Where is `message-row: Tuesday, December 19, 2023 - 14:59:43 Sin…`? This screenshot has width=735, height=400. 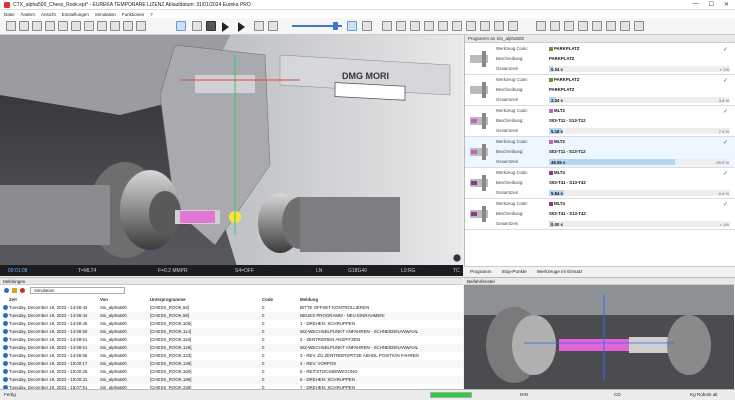
message-row: Tuesday, December 19, 2023 - 14:59:43 Sin… is located at coordinates (231, 308).